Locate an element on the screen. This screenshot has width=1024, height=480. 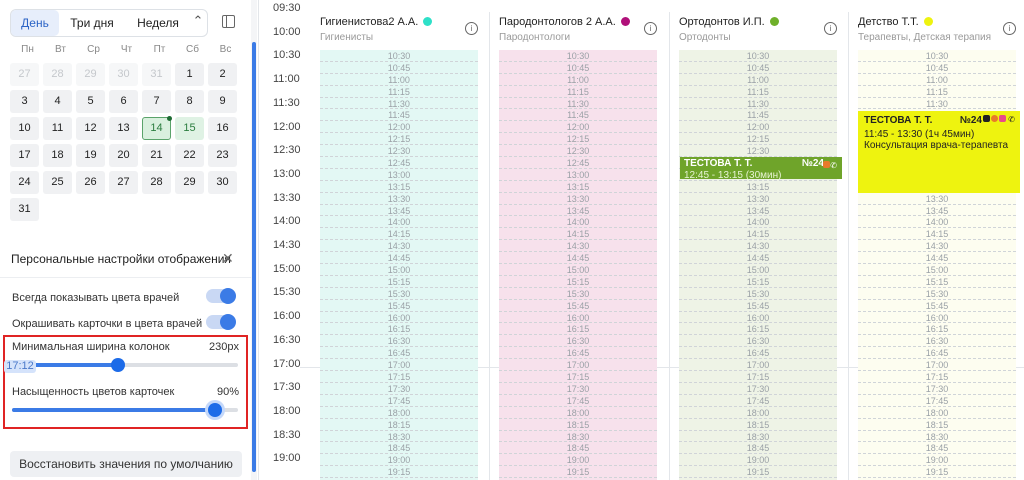
time-slot: 13:45 is located at coordinates (937, 211).